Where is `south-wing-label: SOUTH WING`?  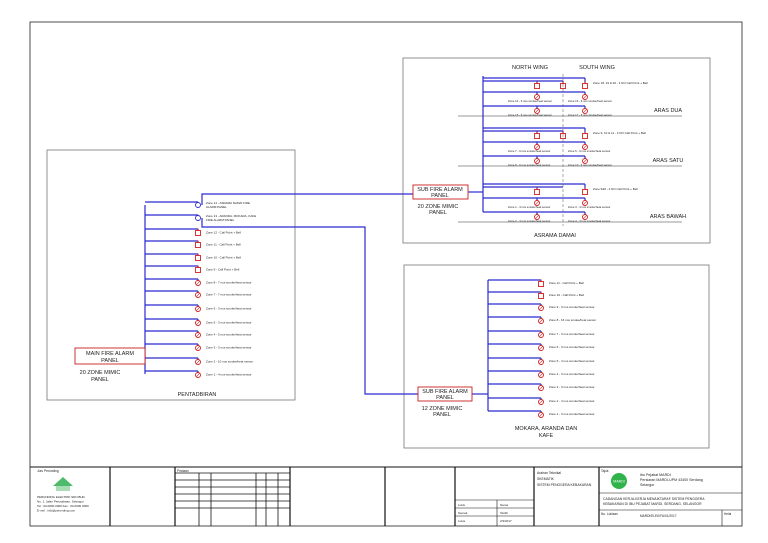
south-wing-label: SOUTH WING is located at coordinates (597, 68).